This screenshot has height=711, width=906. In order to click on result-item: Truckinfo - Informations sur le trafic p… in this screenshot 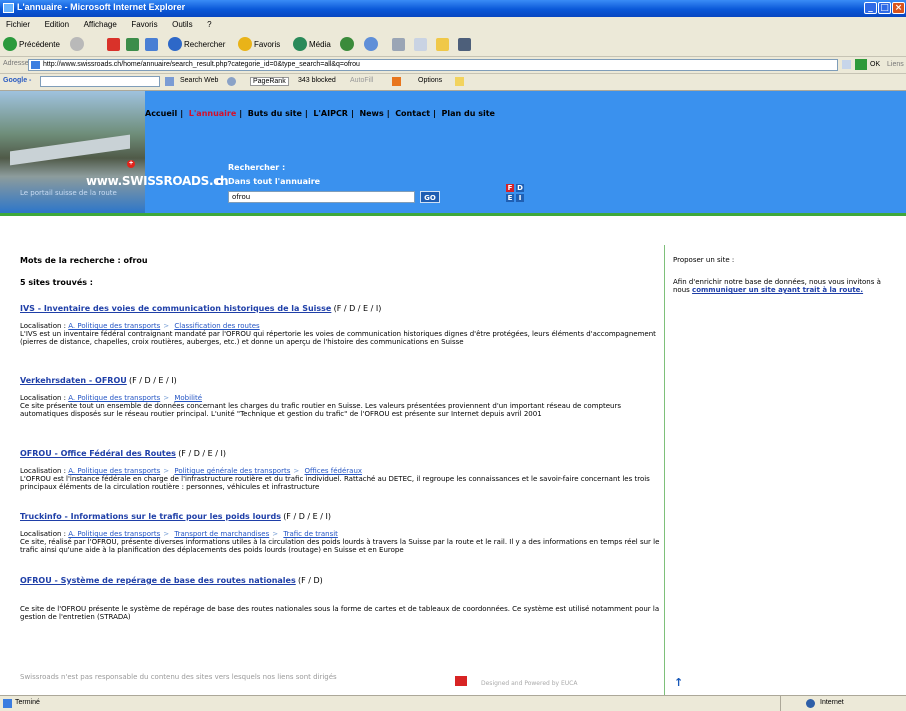, I will do `click(340, 533)`.